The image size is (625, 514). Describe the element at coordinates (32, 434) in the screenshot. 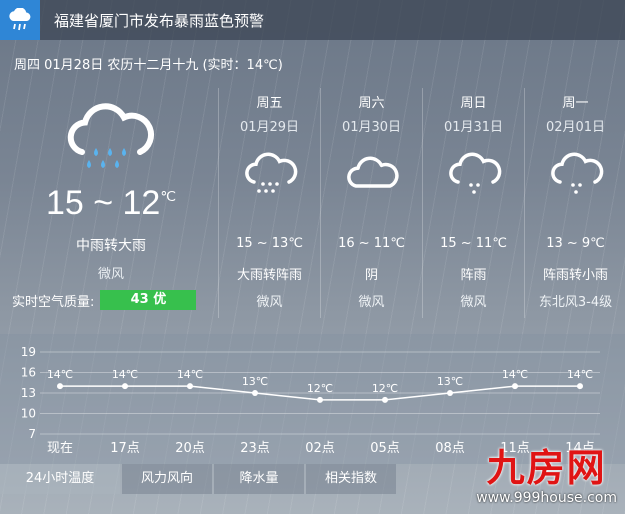

I see `y-tick-label: 7` at that location.